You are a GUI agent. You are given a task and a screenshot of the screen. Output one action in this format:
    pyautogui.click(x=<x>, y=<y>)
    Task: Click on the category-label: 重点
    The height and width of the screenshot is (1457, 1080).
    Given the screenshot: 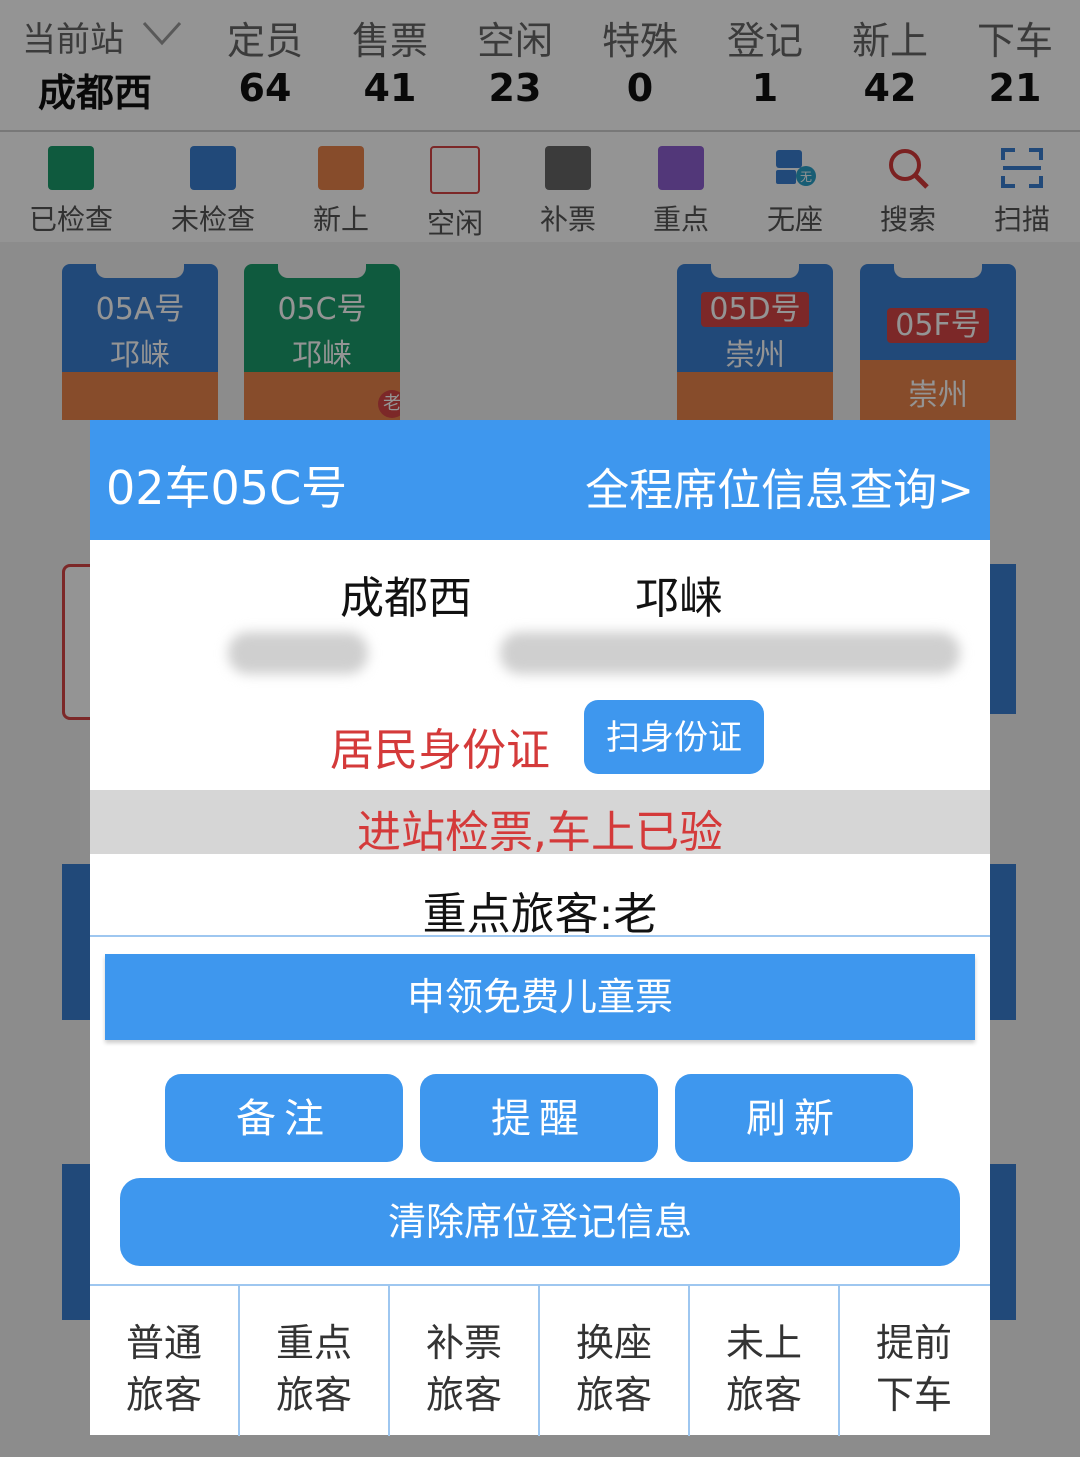 What is the action you would take?
    pyautogui.click(x=313, y=1343)
    